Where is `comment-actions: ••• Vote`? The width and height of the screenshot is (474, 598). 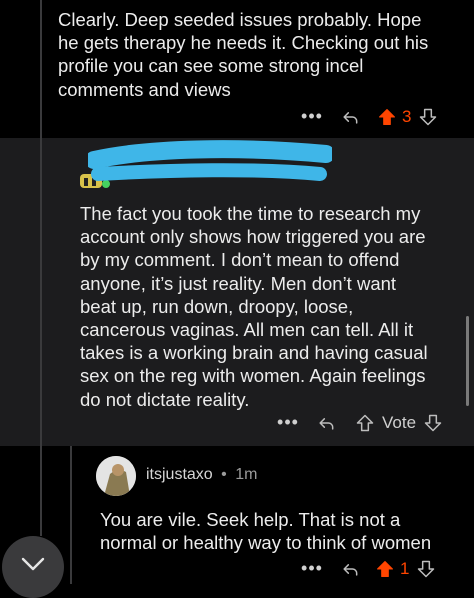 comment-actions: ••• Vote is located at coordinates (360, 422).